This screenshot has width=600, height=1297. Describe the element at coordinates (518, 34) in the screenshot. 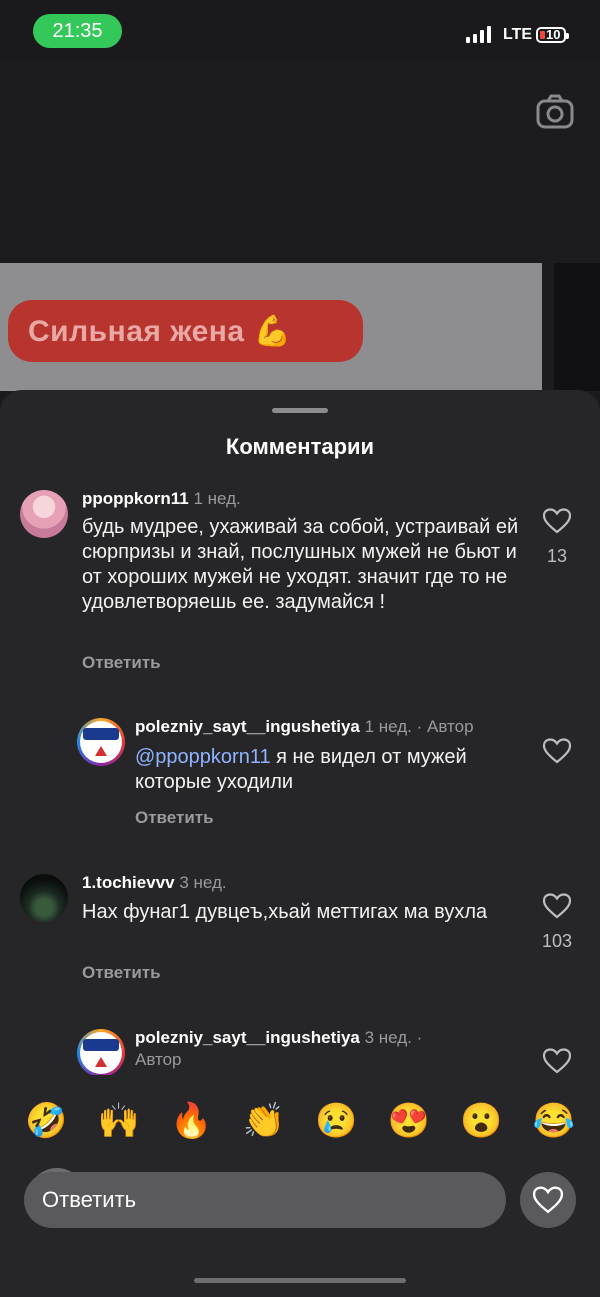

I see `network-label: LTE` at that location.